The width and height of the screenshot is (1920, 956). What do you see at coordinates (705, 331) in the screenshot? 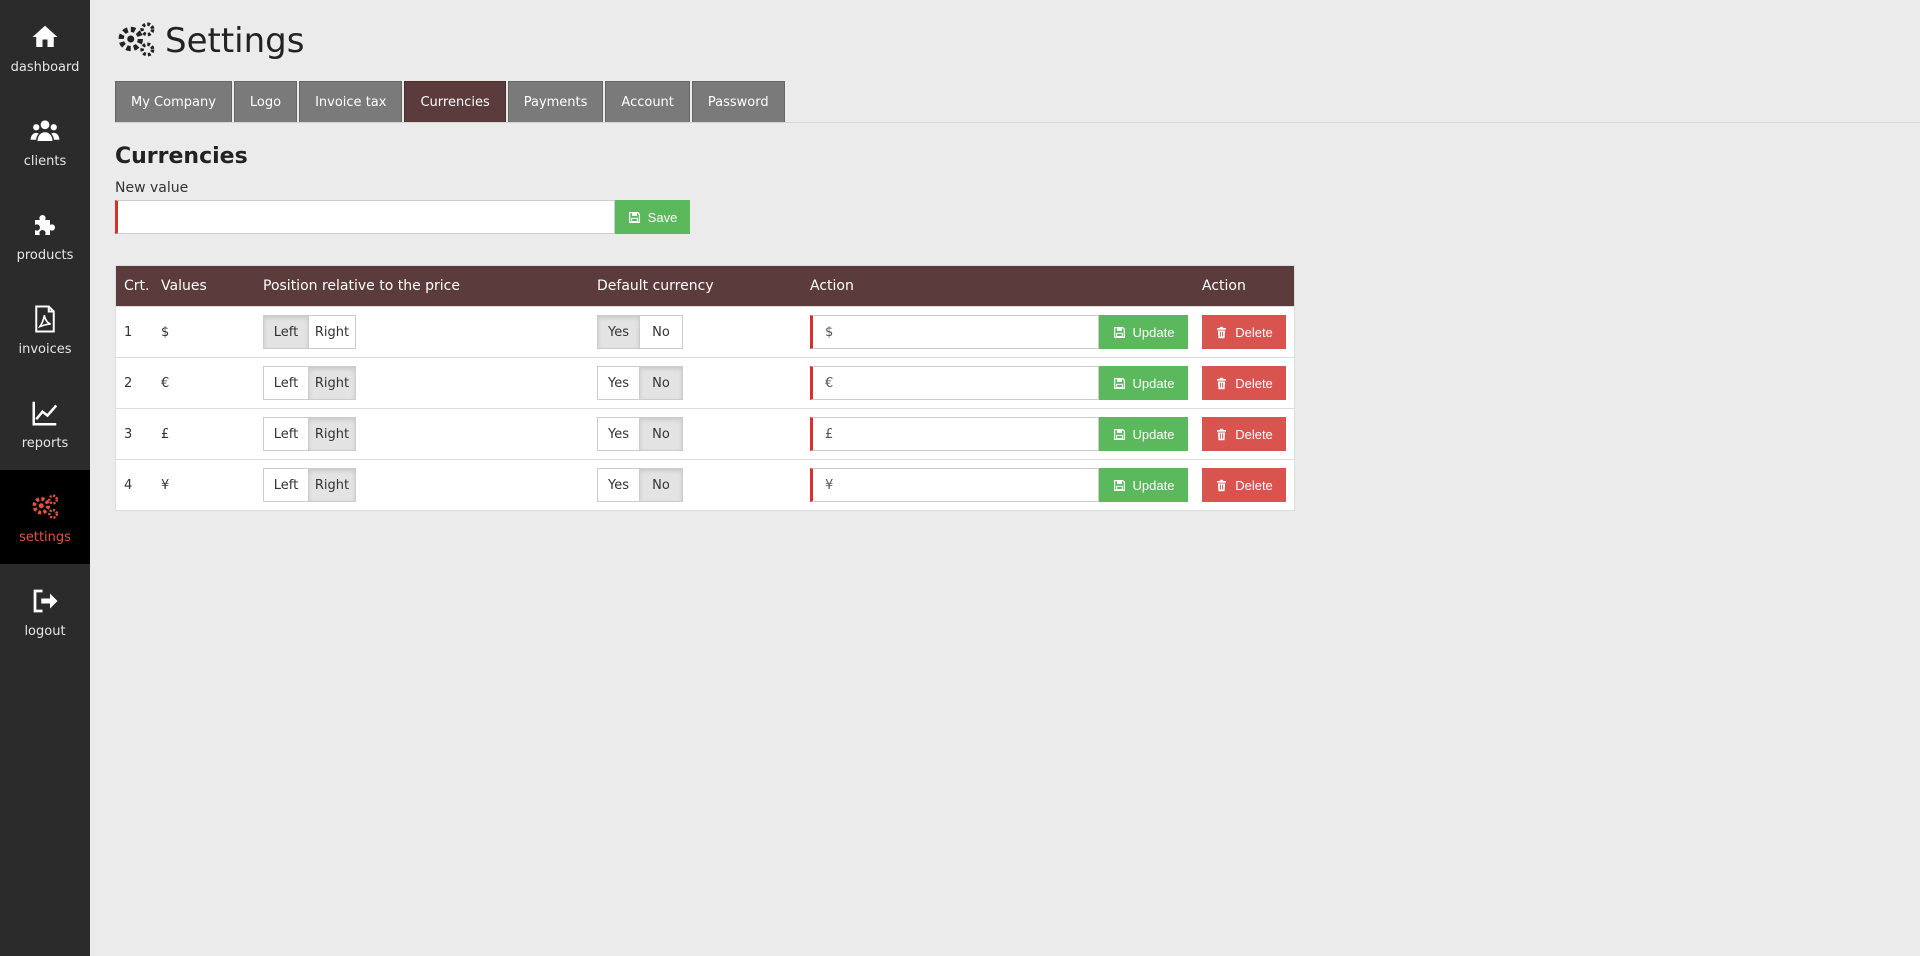
I see `table-row: 1 $ Left Right Yes No $ Update Delete` at bounding box center [705, 331].